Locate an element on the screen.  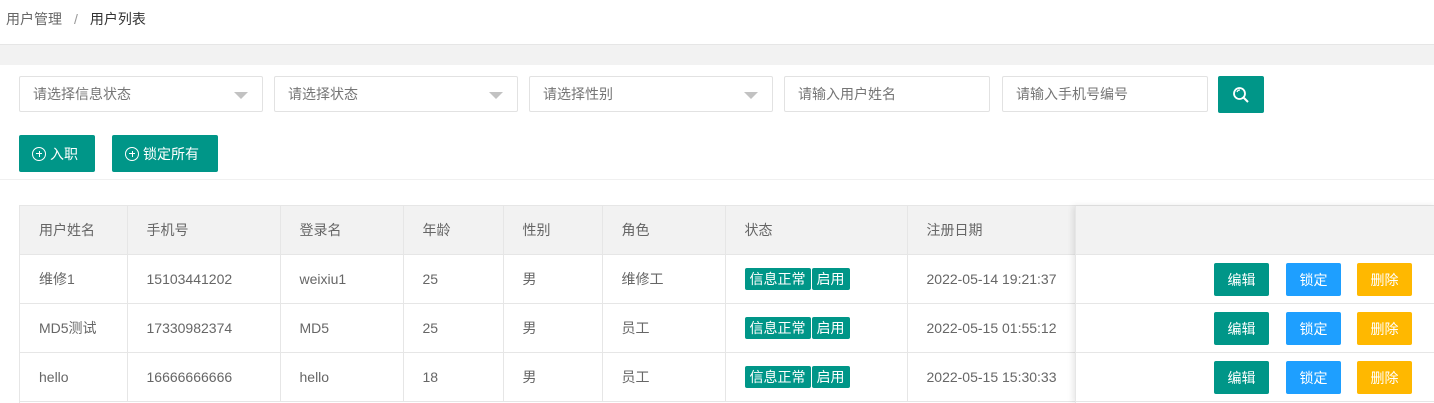
cell-date: 2022-05-14 19:21:37 is located at coordinates (991, 279).